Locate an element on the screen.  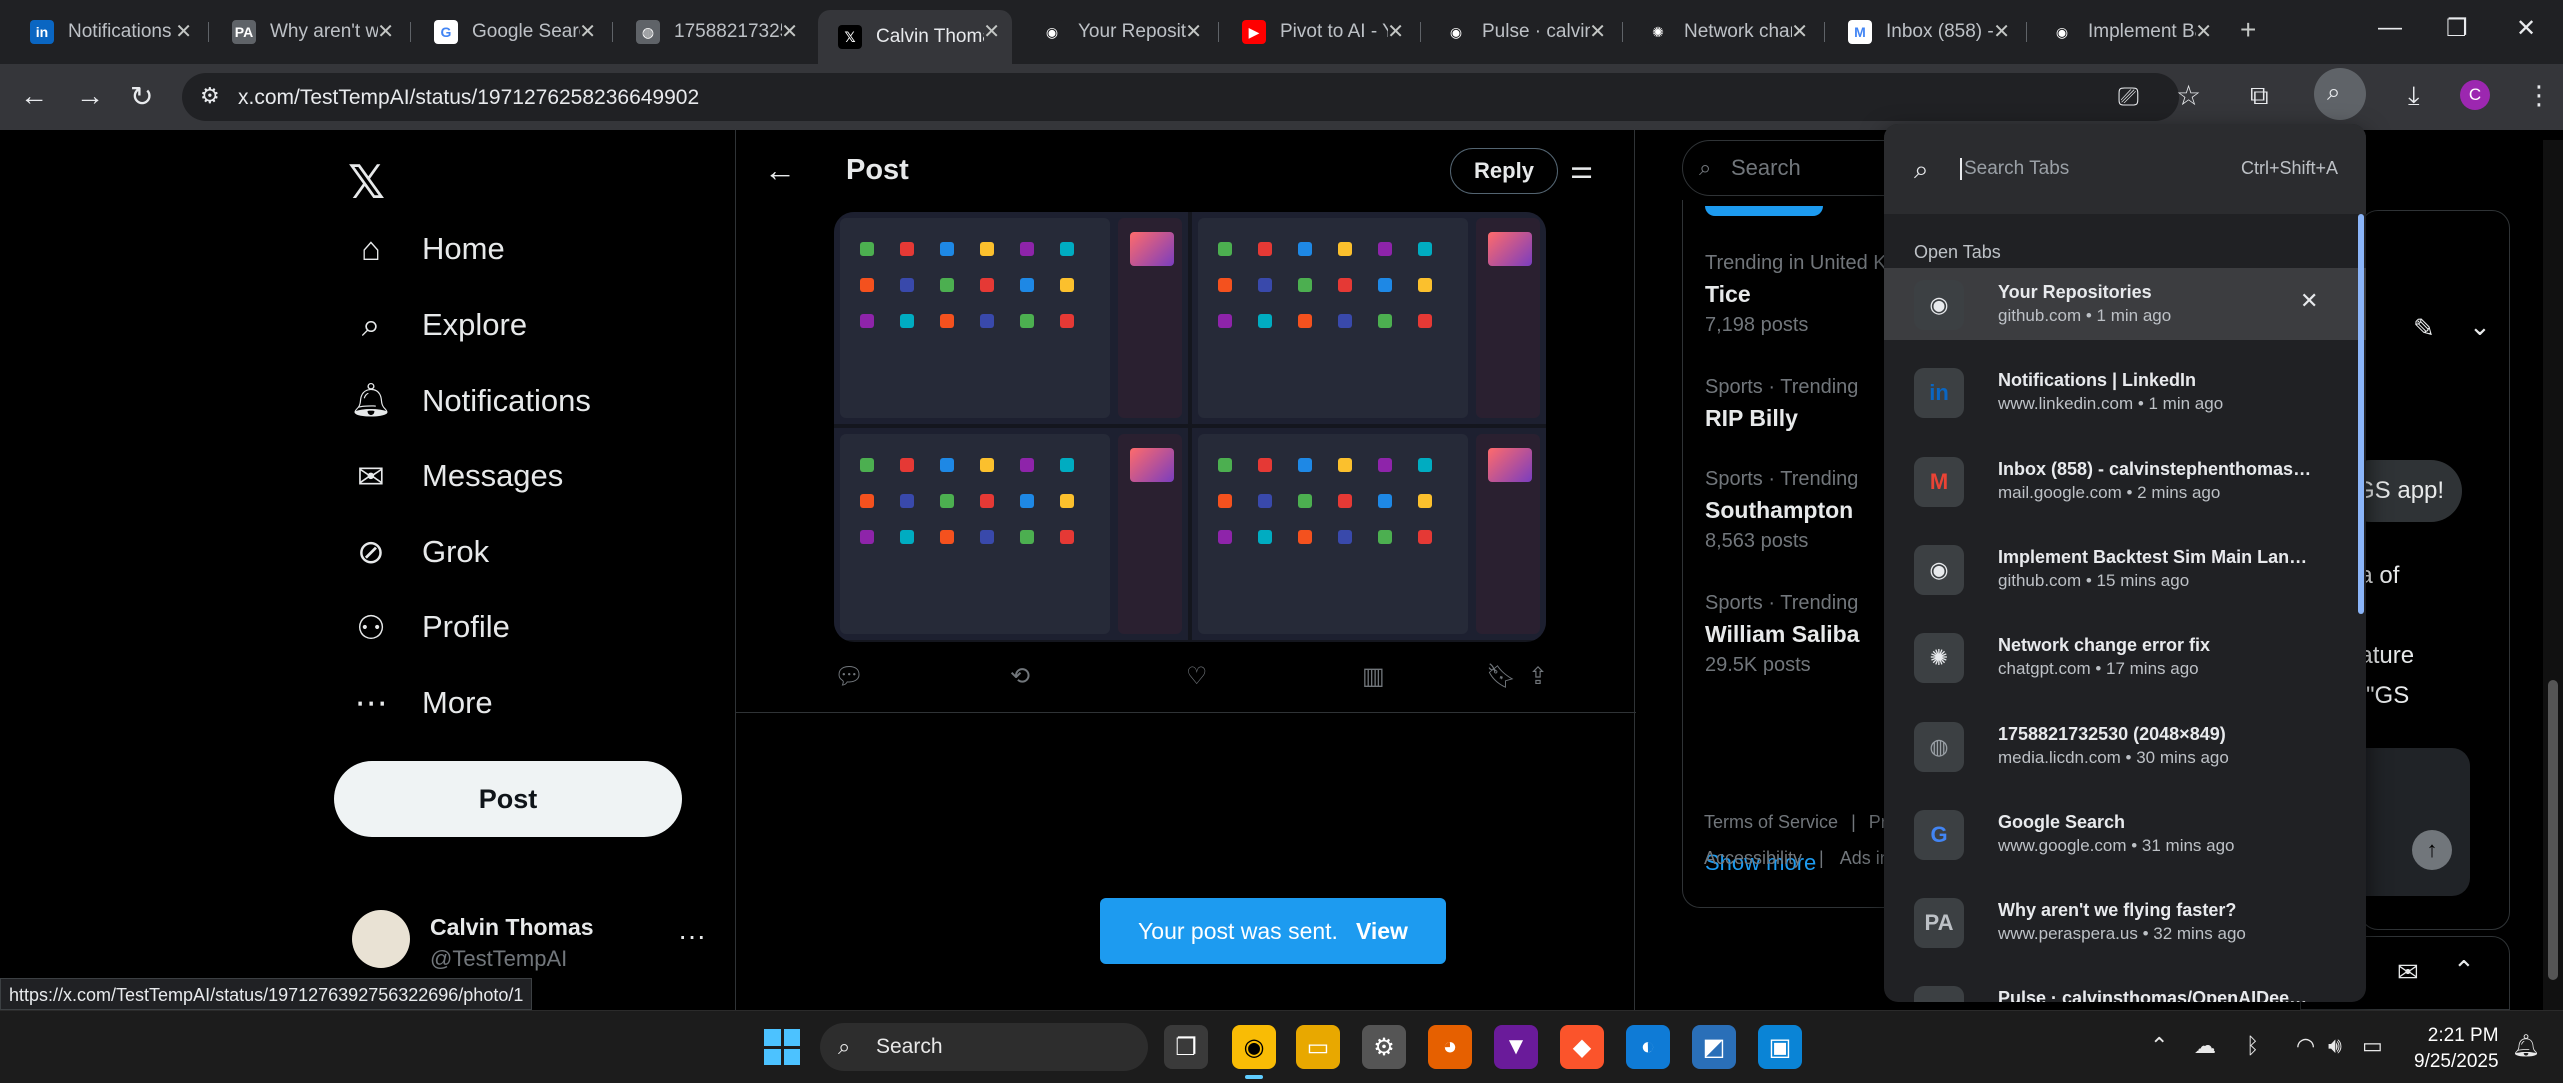
nav-item-profile: ⚇ Profile is located at coordinates (430, 627).